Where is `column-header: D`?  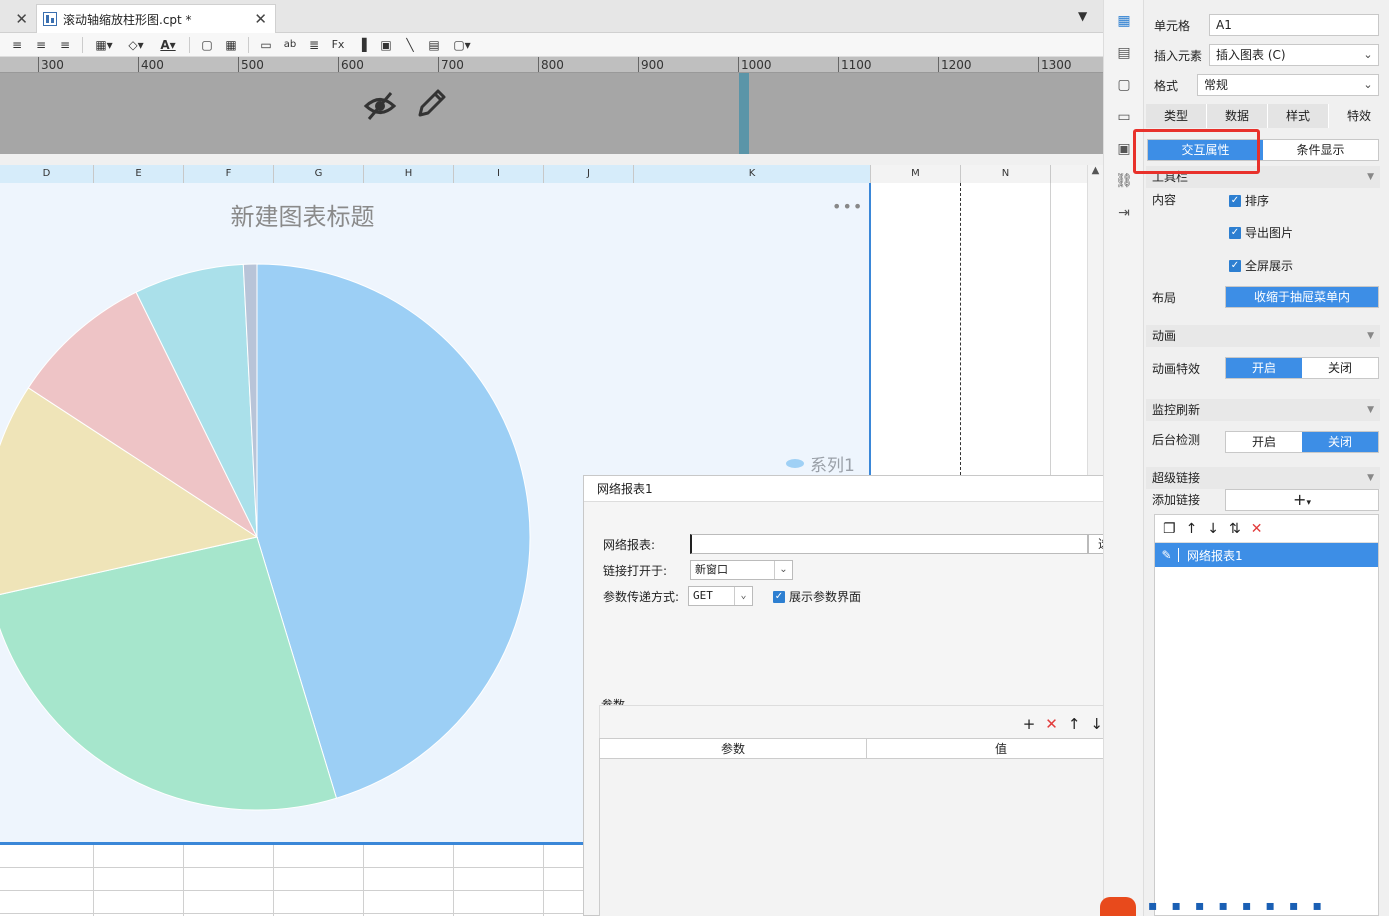
column-header: D is located at coordinates (47, 174).